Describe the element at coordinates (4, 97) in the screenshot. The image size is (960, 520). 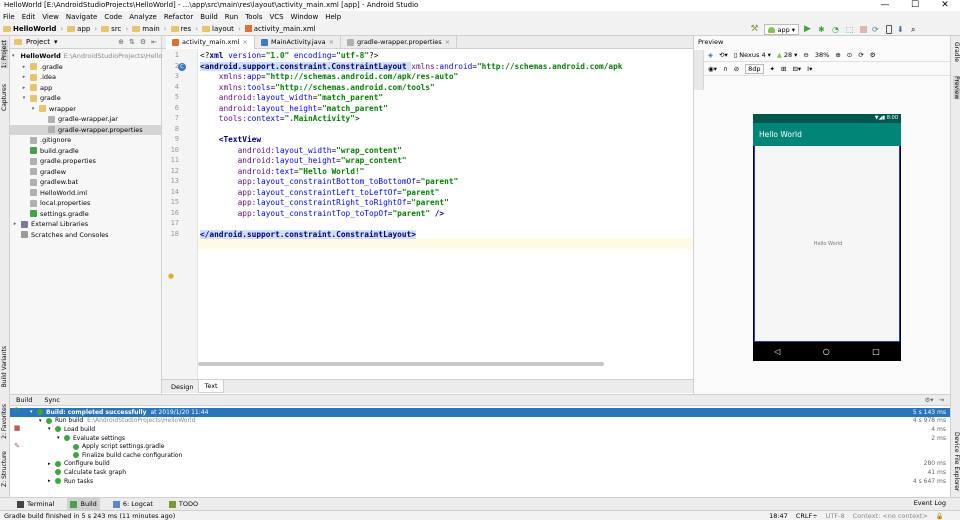
I see `captures-tool-tab: Captures` at that location.